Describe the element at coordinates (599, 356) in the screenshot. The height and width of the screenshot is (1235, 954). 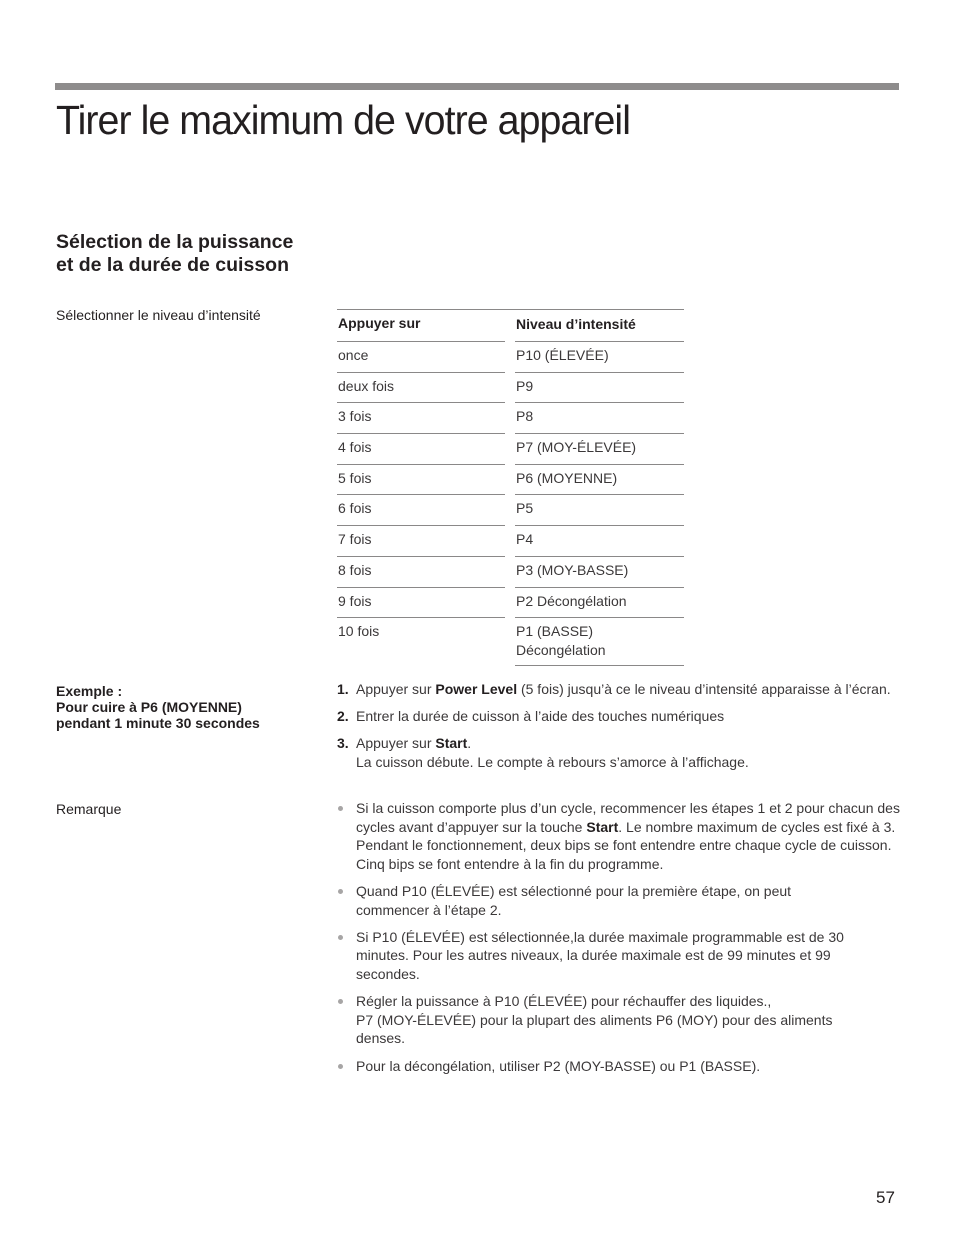
I see `power-level: P10 (ÉLEVÉE)` at that location.